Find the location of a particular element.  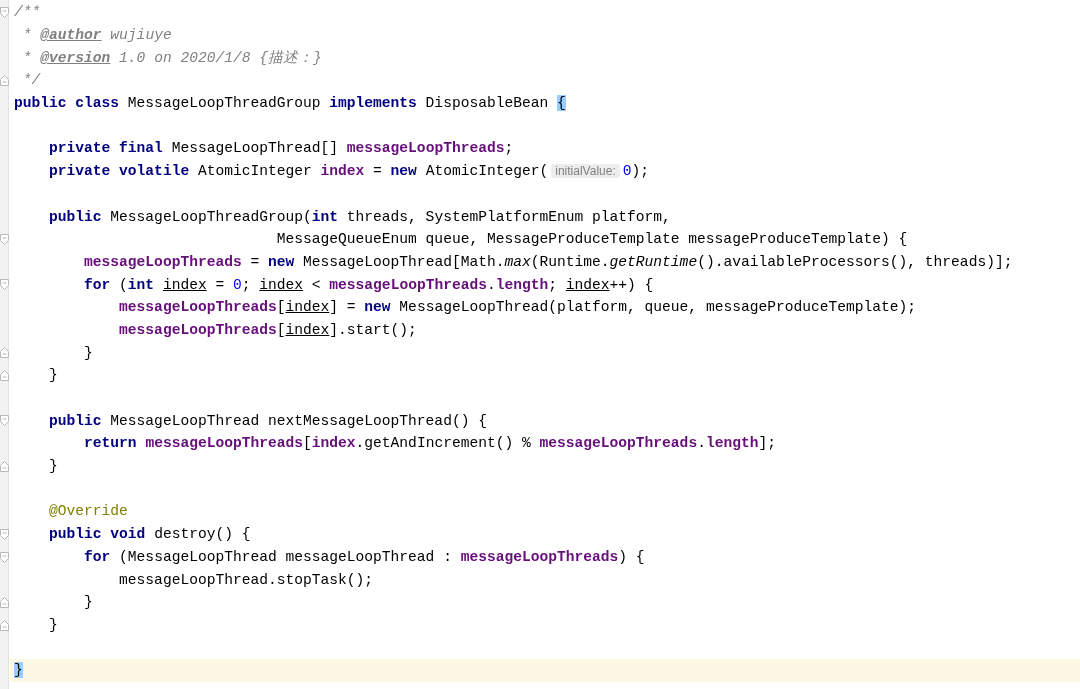

code-line: messageLoopThreads[index].start(); is located at coordinates (267, 330).